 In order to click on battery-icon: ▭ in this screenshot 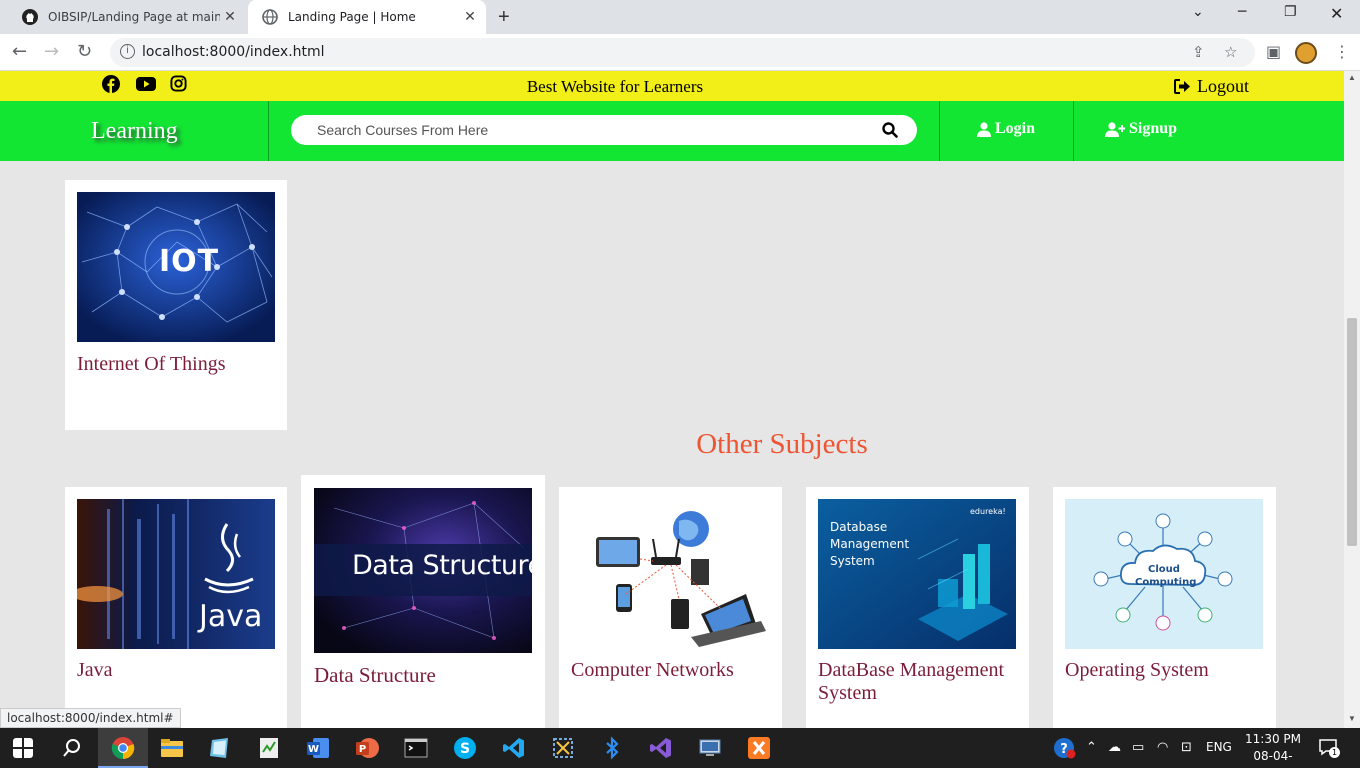, I will do `click(1138, 747)`.